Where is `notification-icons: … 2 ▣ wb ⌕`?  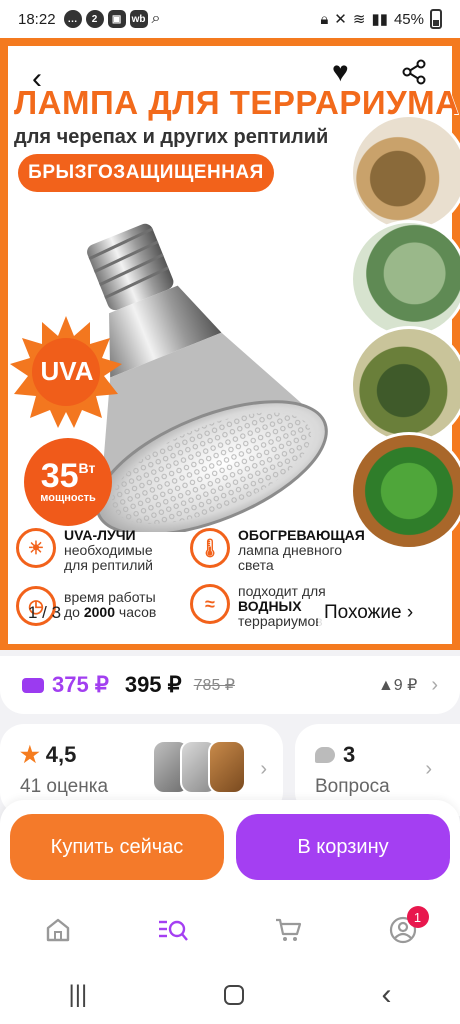 notification-icons: … 2 ▣ wb ⌕ is located at coordinates (112, 19).